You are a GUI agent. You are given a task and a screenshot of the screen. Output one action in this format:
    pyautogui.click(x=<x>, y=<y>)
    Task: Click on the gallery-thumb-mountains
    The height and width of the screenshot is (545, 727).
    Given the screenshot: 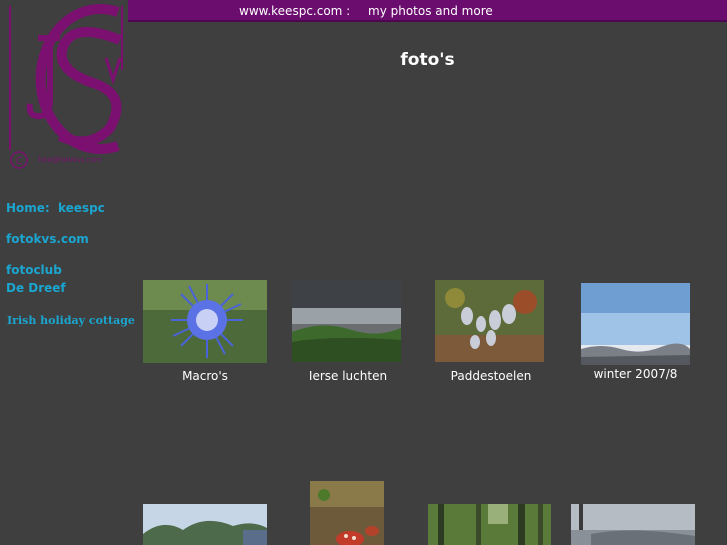 What is the action you would take?
    pyautogui.click(x=205, y=524)
    